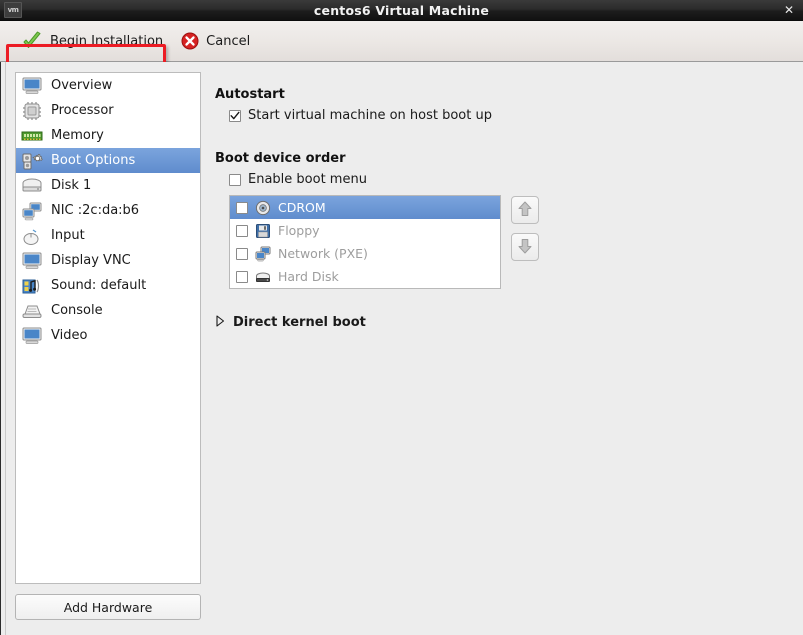  Describe the element at coordinates (5, 348) in the screenshot. I see `window-inner-border-left` at that location.